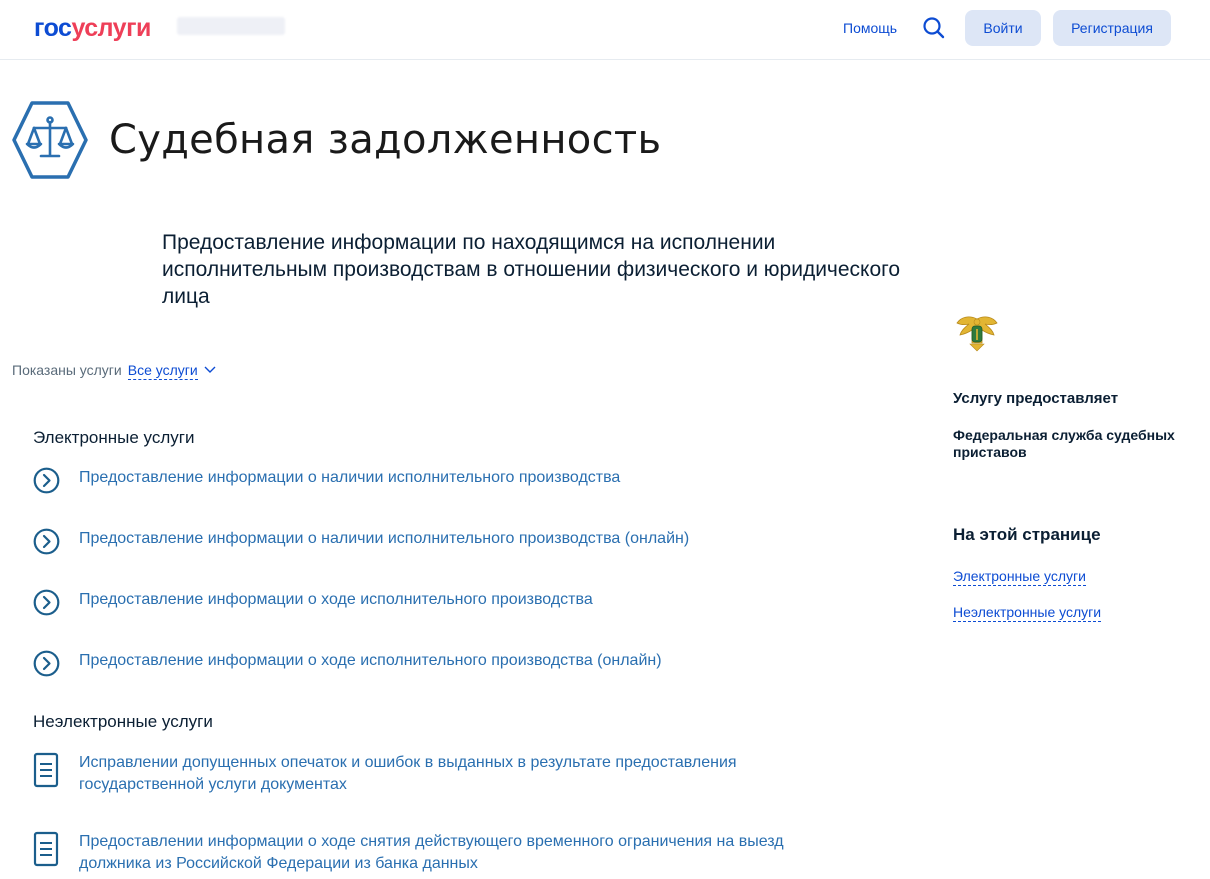 This screenshot has height=879, width=1210. Describe the element at coordinates (1112, 28) in the screenshot. I see `register-button: Регистрация` at that location.